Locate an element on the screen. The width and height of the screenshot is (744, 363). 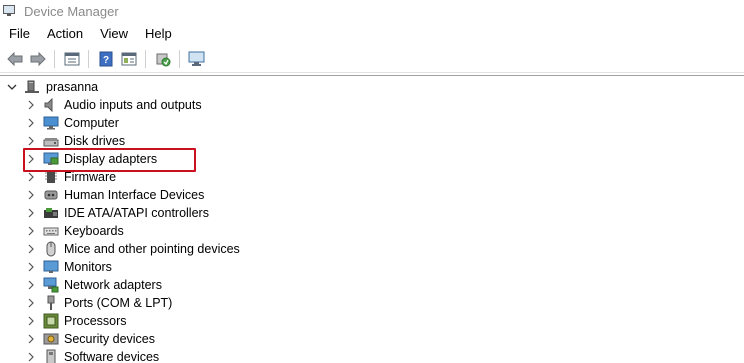
menu-bar: File Action View Help is located at coordinates (372, 33).